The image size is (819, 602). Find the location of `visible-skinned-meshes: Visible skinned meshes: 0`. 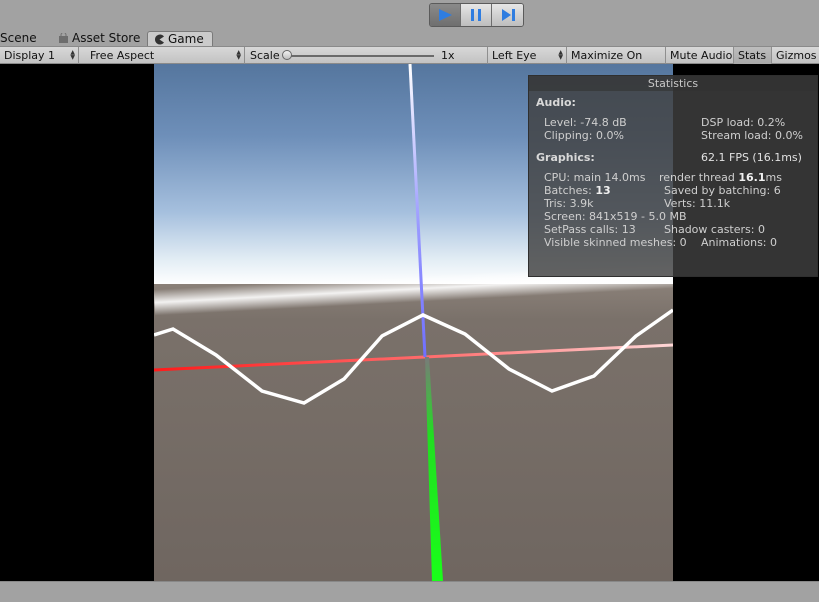

visible-skinned-meshes: Visible skinned meshes: 0 is located at coordinates (615, 242).